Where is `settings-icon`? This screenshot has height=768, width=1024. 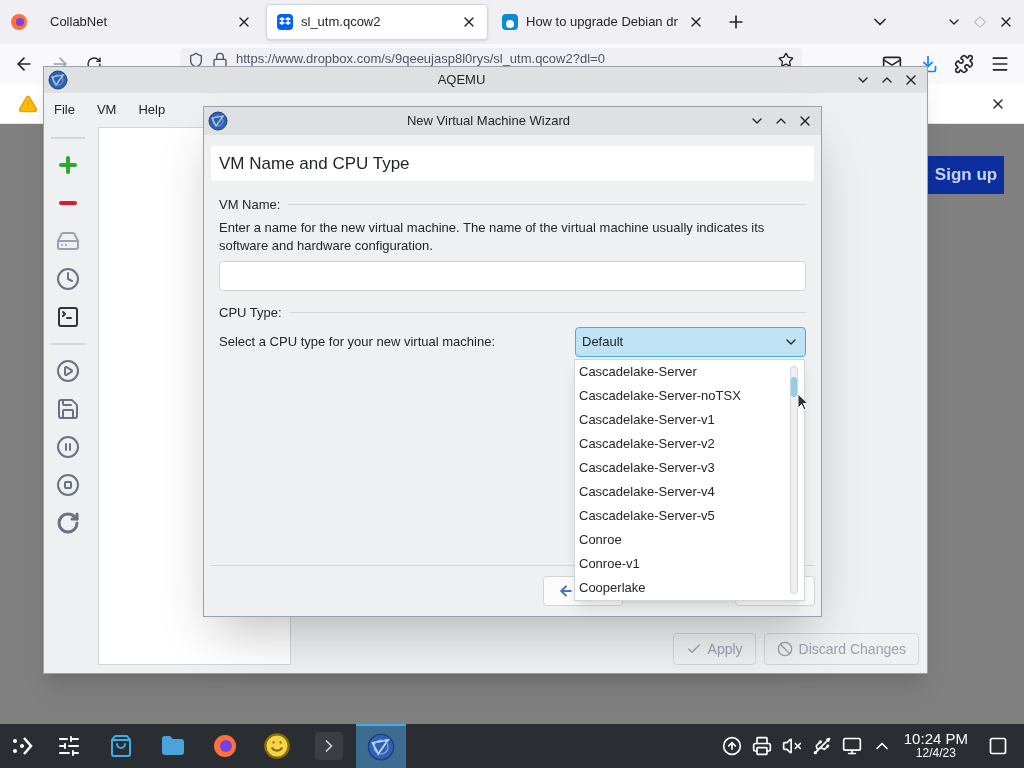
settings-icon is located at coordinates (69, 746).